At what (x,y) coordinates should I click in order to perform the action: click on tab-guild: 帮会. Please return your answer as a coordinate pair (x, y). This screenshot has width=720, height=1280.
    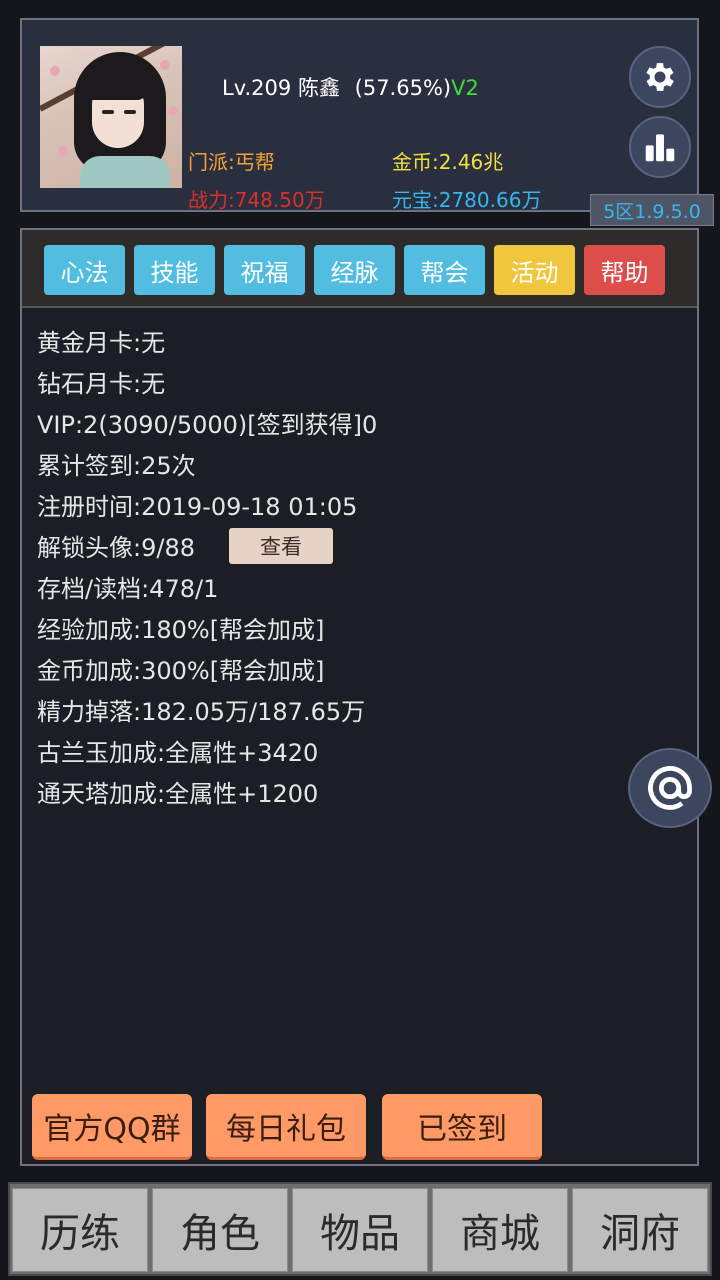
    Looking at the image, I should click on (444, 270).